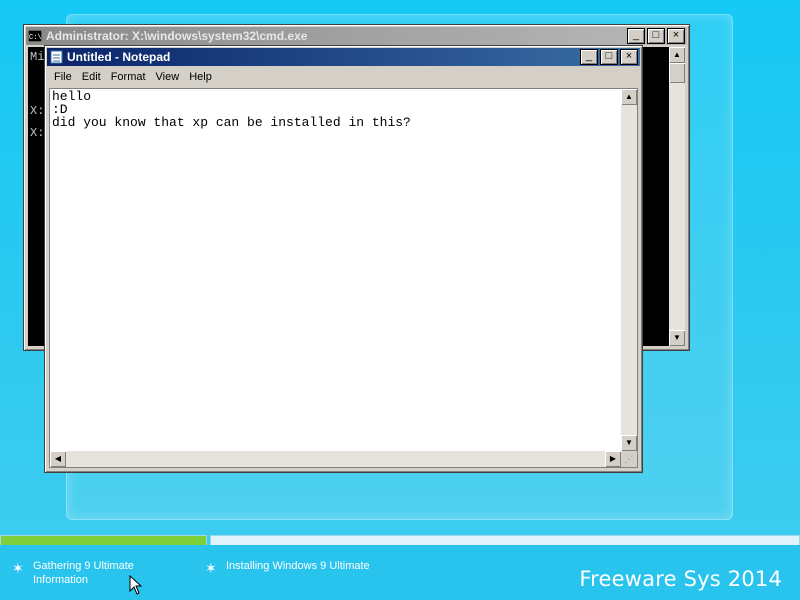  Describe the element at coordinates (200, 77) in the screenshot. I see `menu-help: Help` at that location.